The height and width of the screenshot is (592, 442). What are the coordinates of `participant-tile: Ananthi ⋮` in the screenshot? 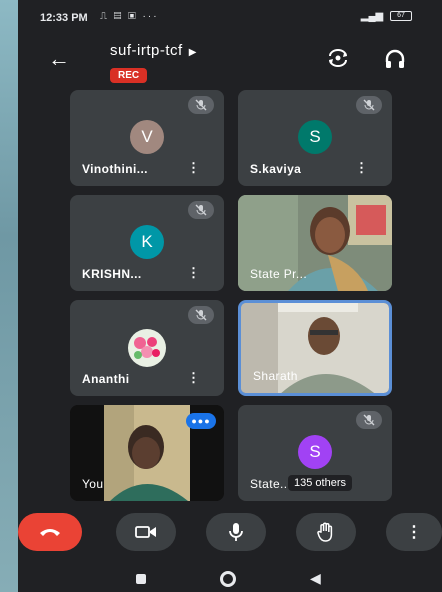 It's located at (147, 348).